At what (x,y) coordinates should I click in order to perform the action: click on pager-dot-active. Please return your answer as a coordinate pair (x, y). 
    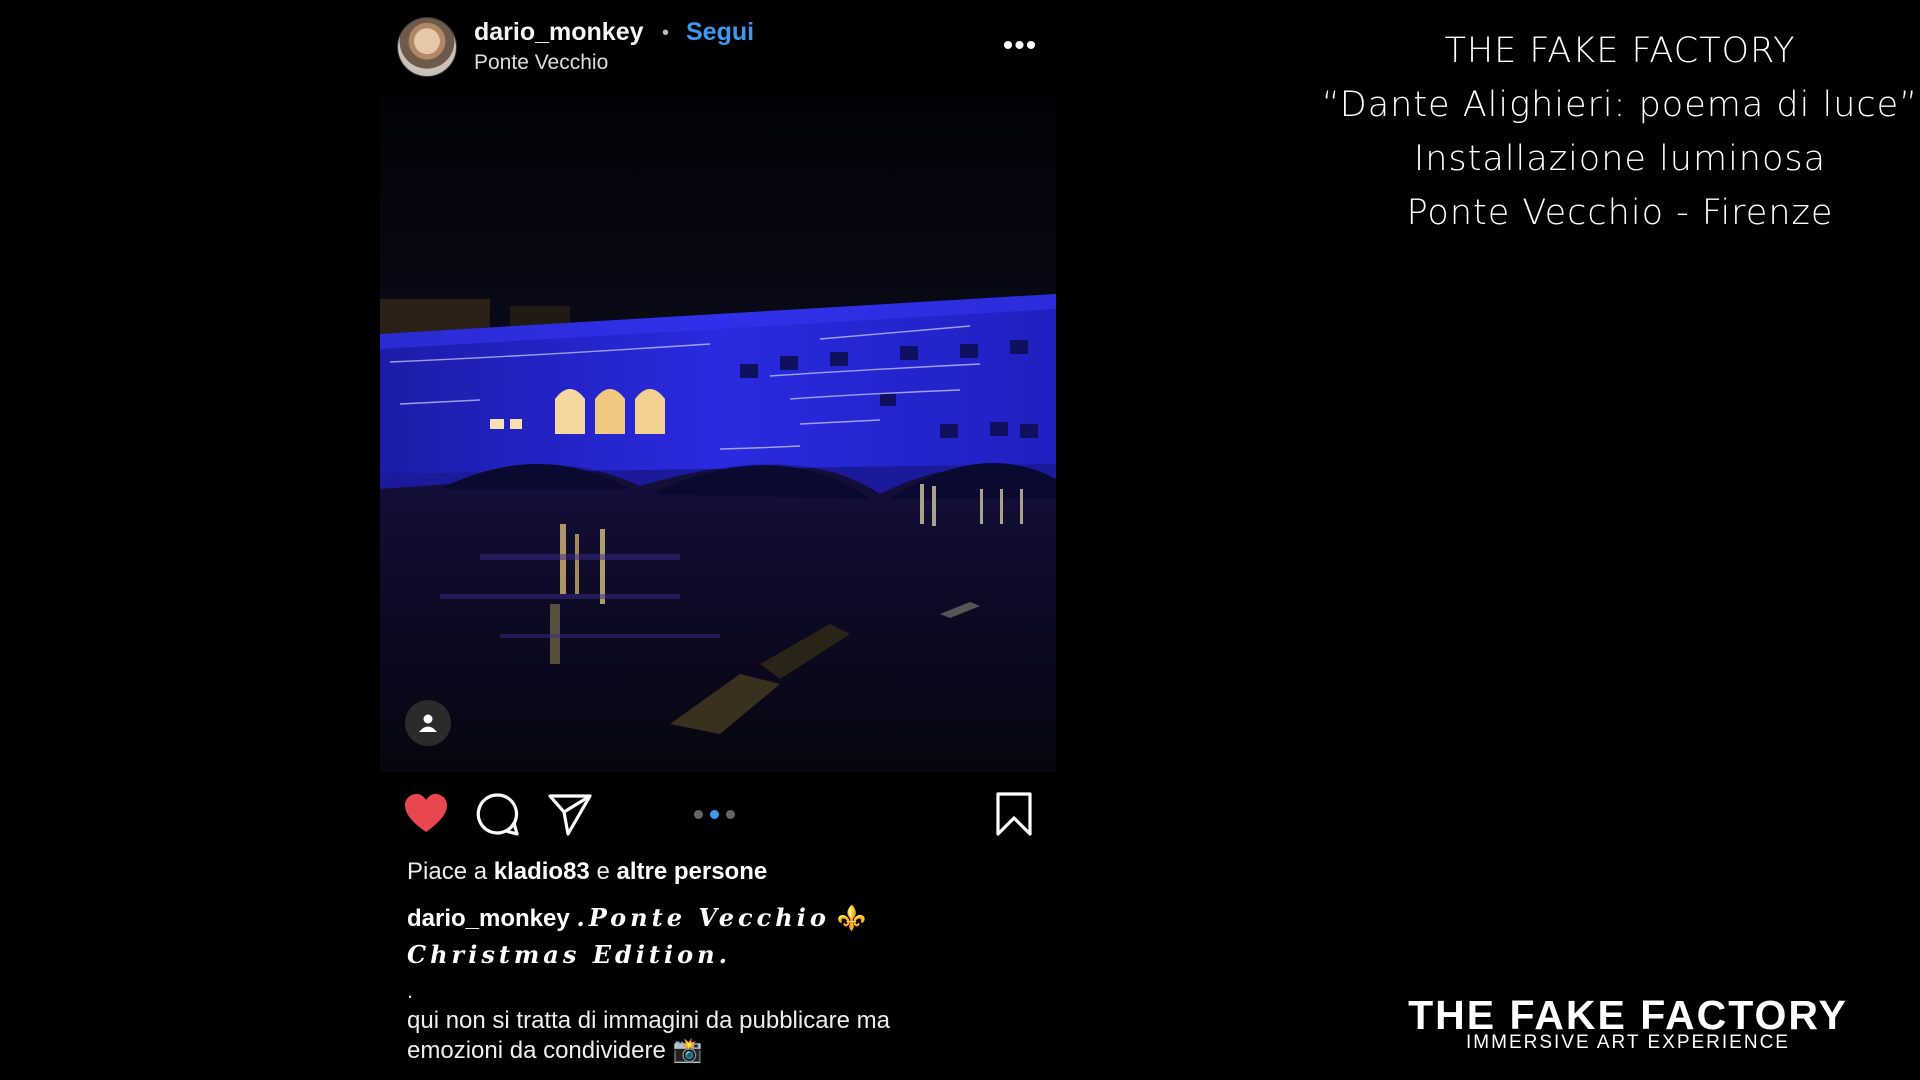
    Looking at the image, I should click on (714, 814).